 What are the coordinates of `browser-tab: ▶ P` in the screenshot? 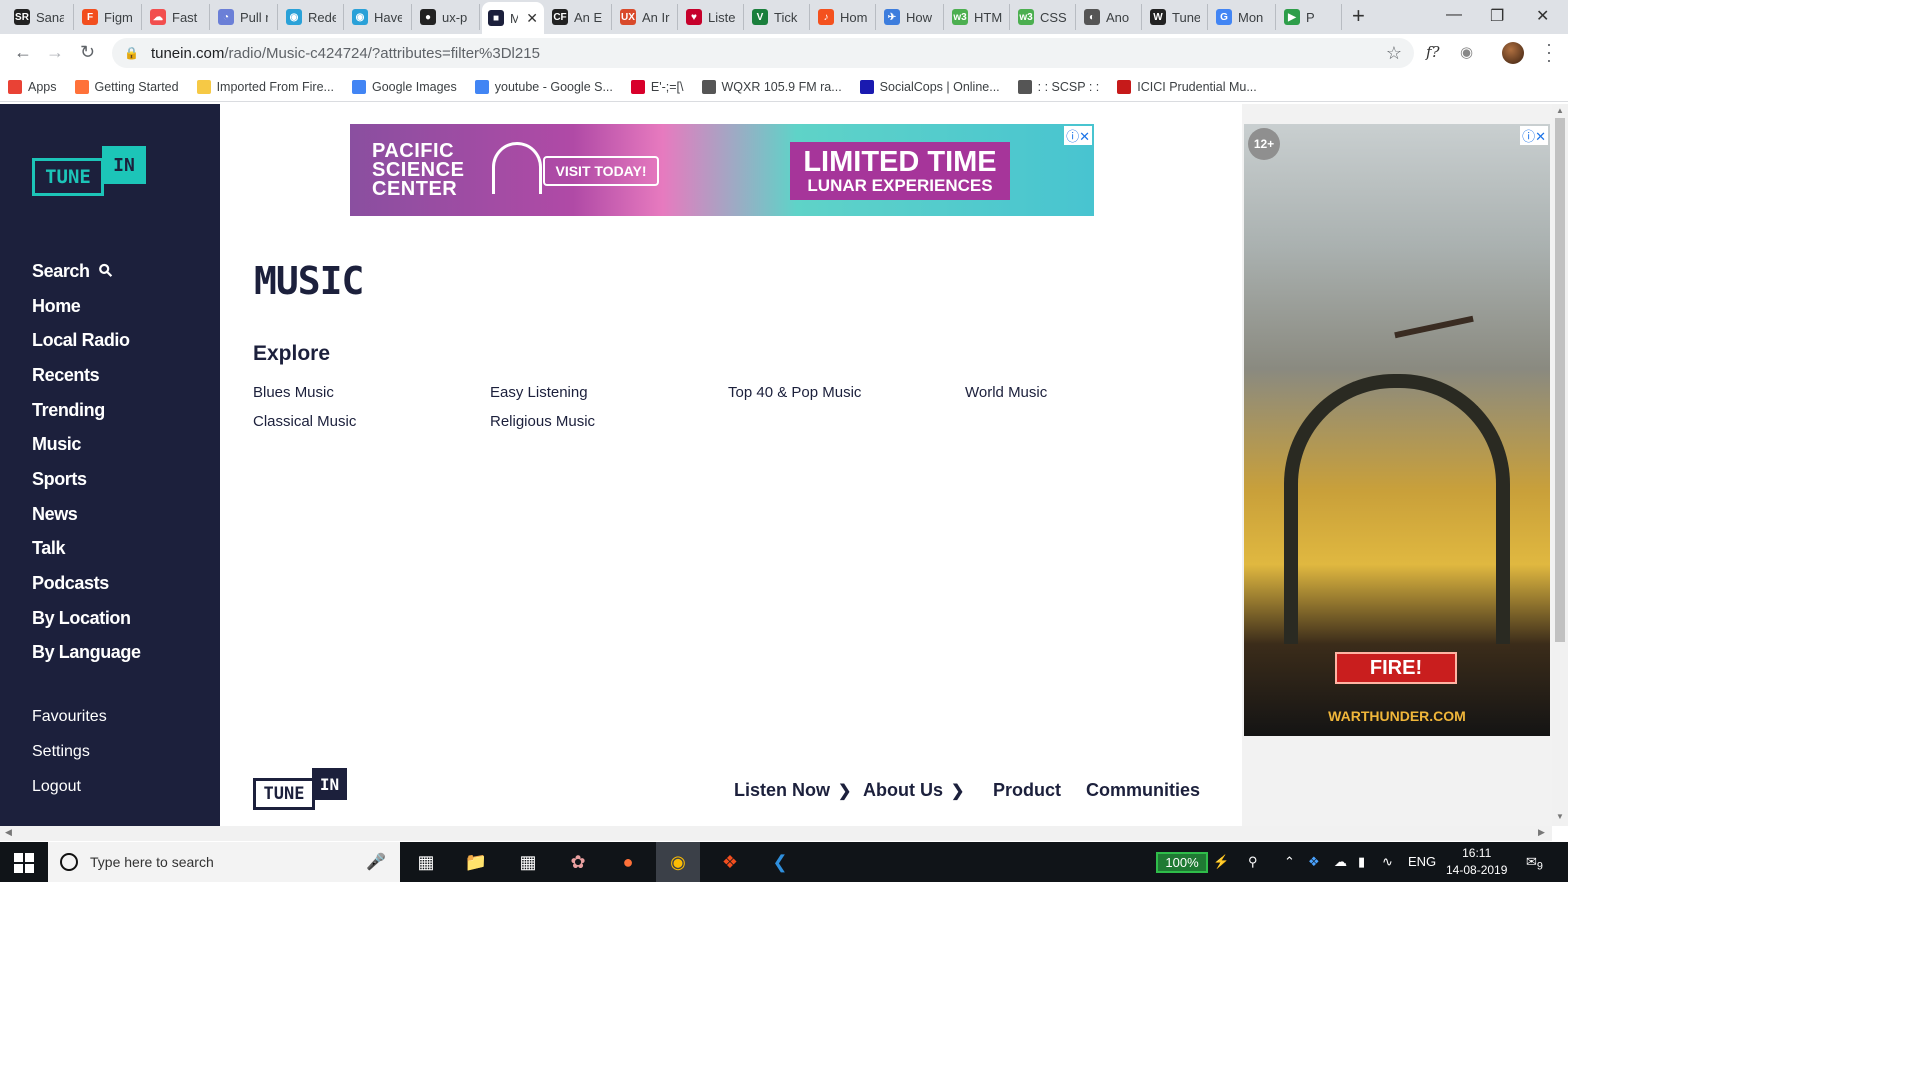 It's located at (1310, 17).